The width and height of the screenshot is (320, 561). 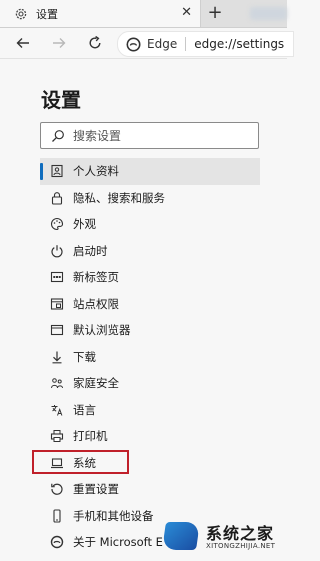 What do you see at coordinates (58, 136) in the screenshot?
I see `search-icon` at bounding box center [58, 136].